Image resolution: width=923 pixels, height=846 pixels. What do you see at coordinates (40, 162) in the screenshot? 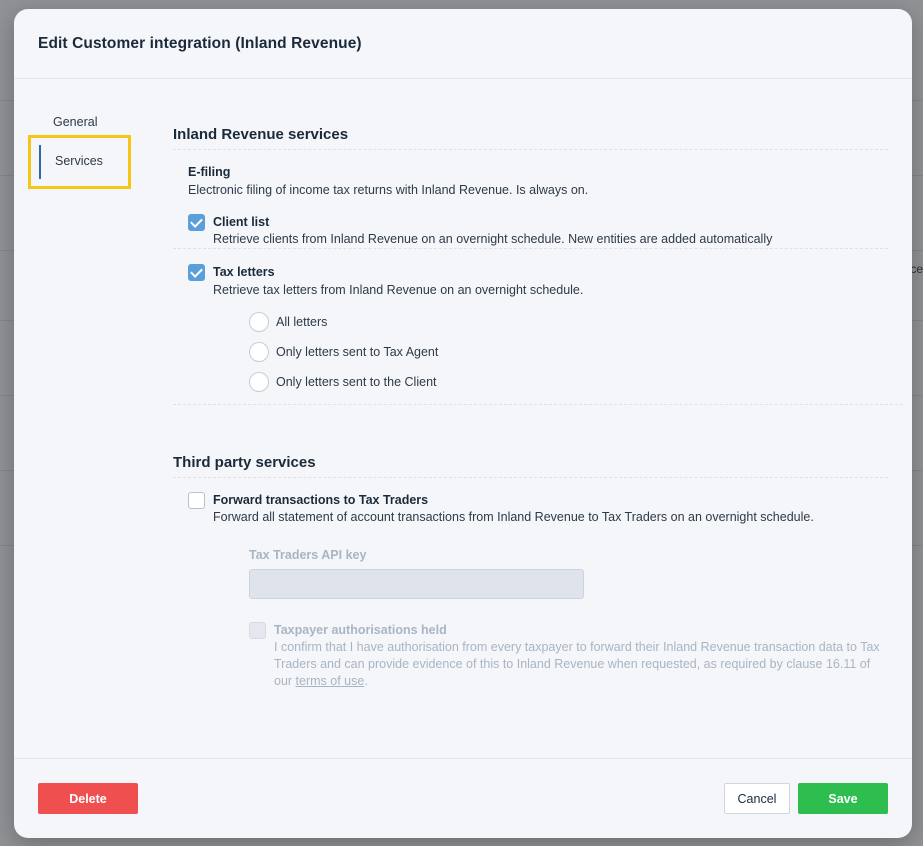
I see `nav-active-indicator` at bounding box center [40, 162].